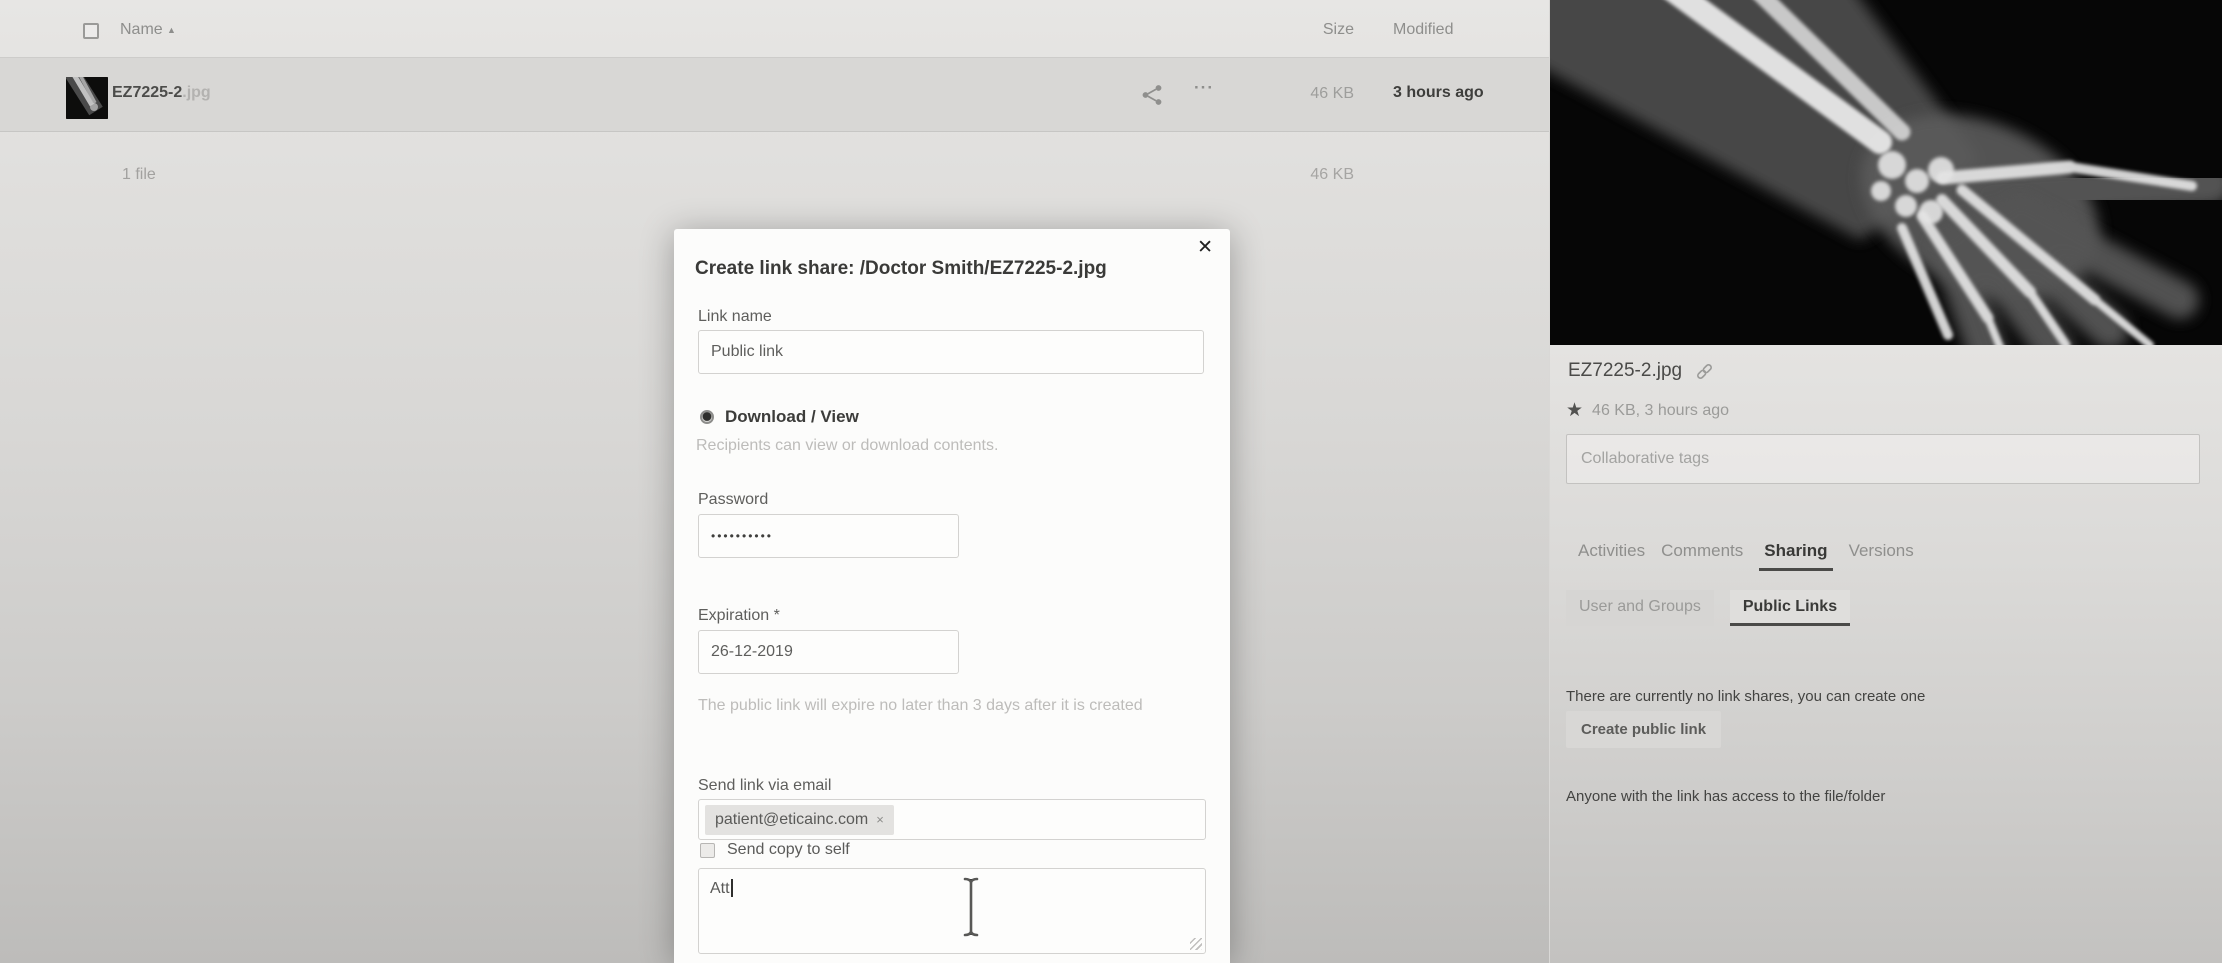 Image resolution: width=2222 pixels, height=963 pixels. What do you see at coordinates (141, 30) in the screenshot?
I see `column-header-name: Name` at bounding box center [141, 30].